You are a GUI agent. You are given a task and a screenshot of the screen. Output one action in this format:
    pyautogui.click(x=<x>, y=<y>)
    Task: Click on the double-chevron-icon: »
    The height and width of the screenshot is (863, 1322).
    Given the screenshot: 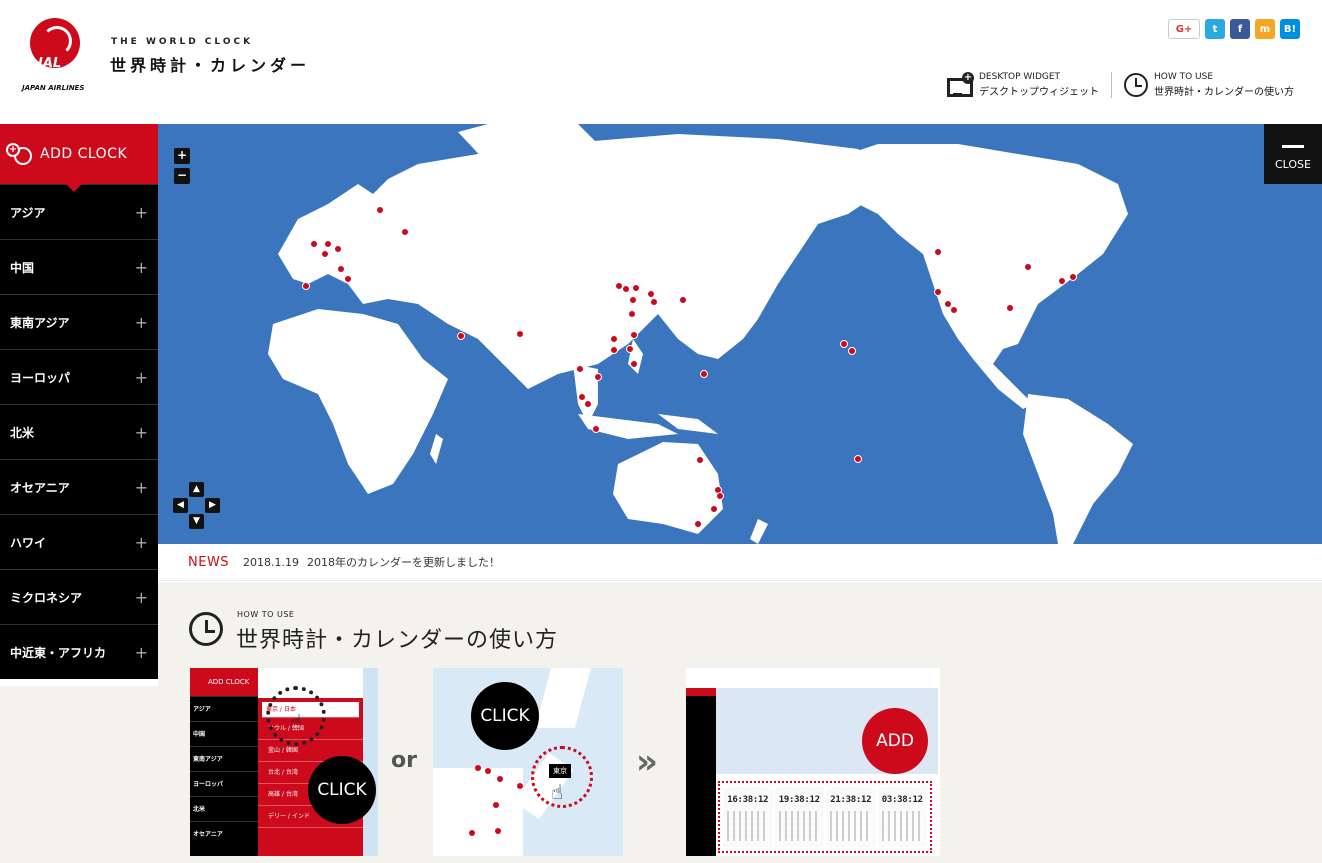 What is the action you would take?
    pyautogui.click(x=647, y=762)
    